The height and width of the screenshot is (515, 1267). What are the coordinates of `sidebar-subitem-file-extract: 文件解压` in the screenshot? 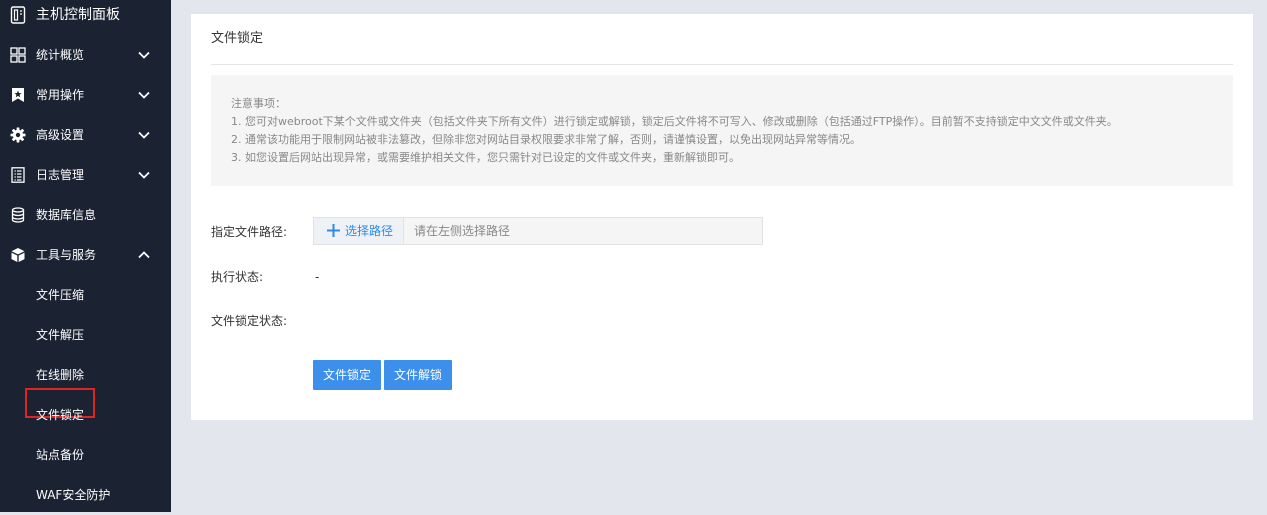 It's located at (85, 335).